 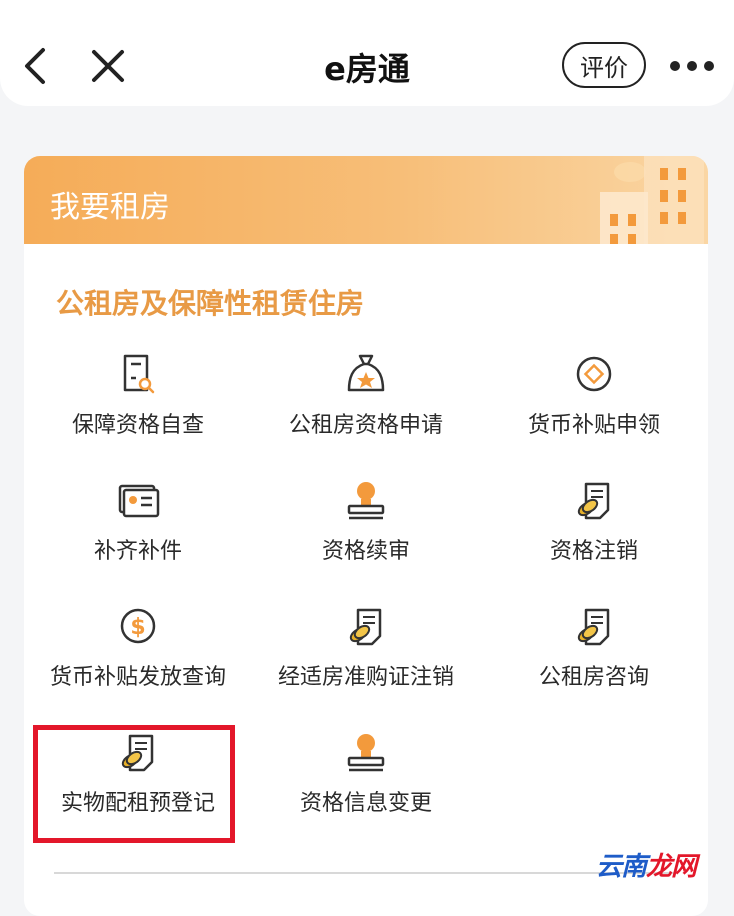 I want to click on card-header: 我要租房, so click(x=366, y=200).